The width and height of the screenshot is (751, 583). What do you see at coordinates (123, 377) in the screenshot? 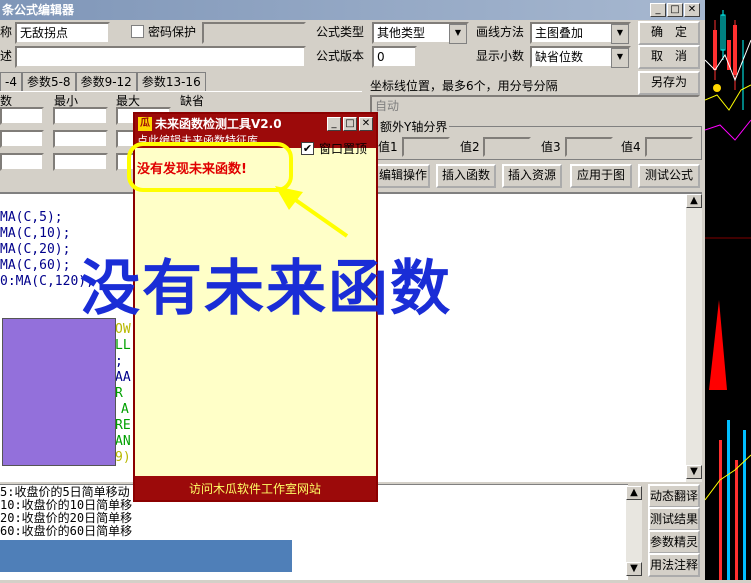
I see `code-fragment: AA` at bounding box center [123, 377].